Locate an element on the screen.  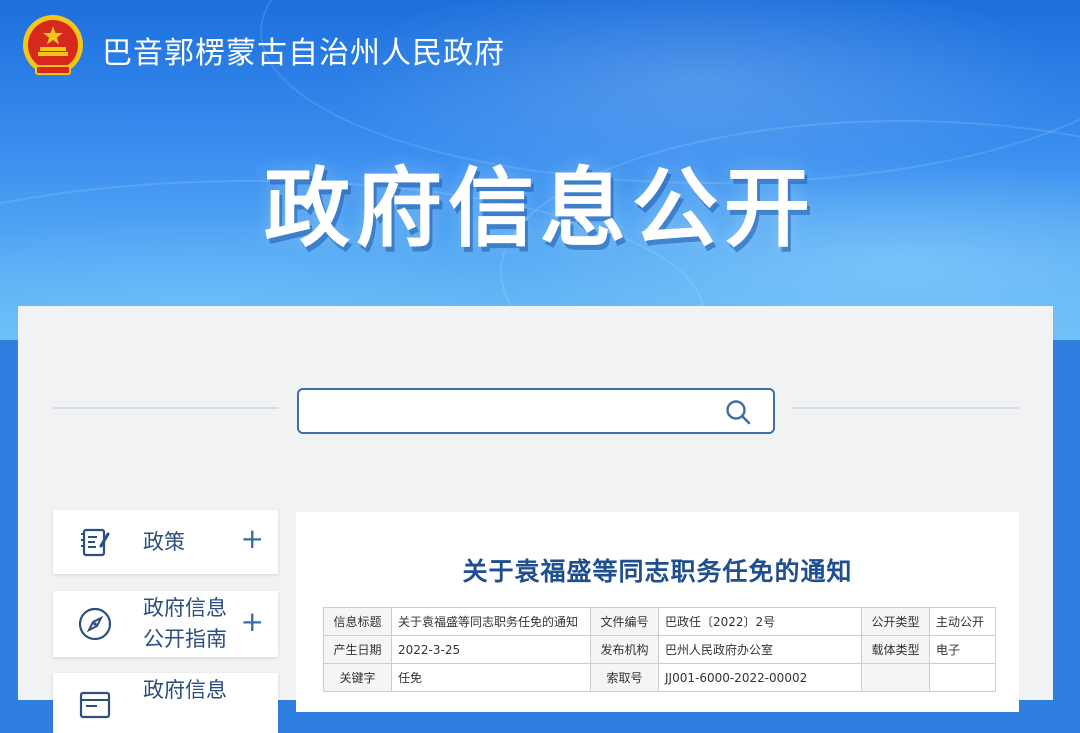
meta-value: 主动公开 is located at coordinates (962, 621).